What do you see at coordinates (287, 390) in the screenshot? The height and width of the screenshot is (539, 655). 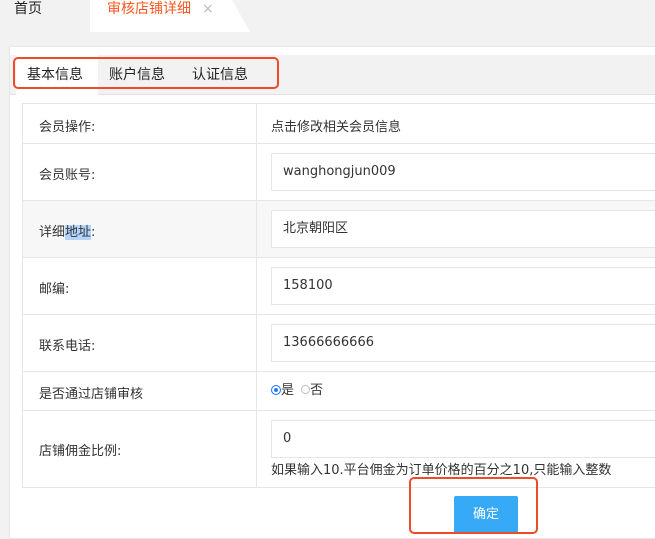 I see `radio-yes-label: 是` at bounding box center [287, 390].